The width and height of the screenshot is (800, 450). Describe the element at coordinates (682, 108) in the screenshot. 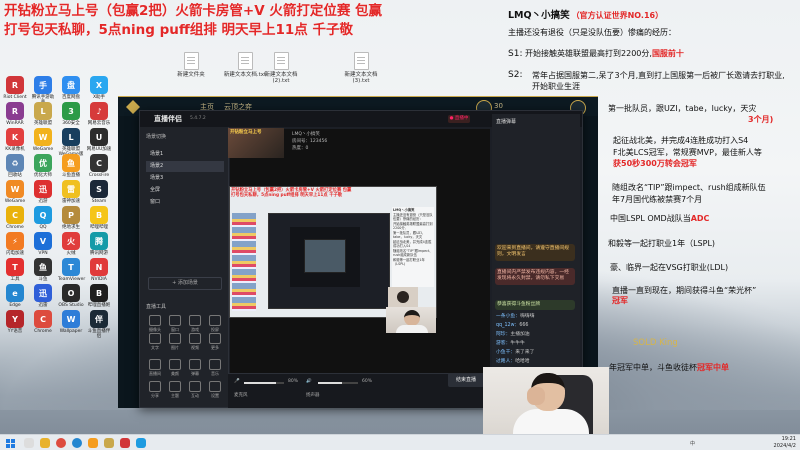

I see `info-s3: 第一批队员，跟UZI，tabe，lucky，天灾` at that location.